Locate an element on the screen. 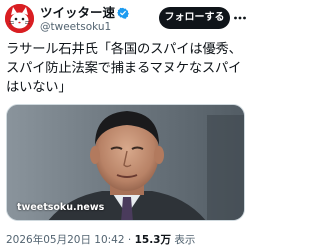 The height and width of the screenshot is (250, 320). follow-button: フォローする is located at coordinates (194, 18).